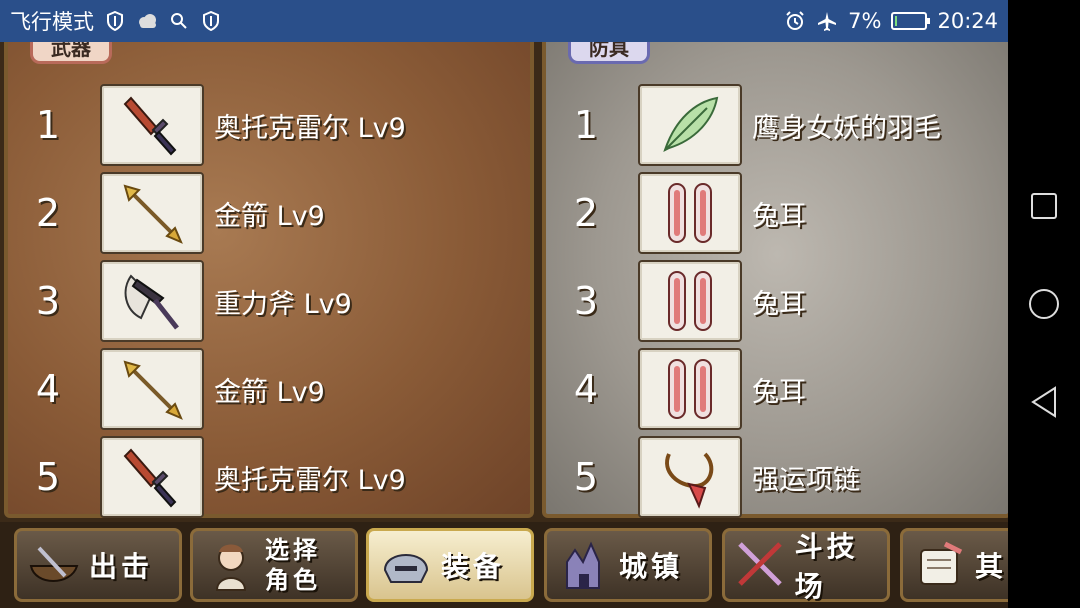 Image resolution: width=1080 pixels, height=608 pixels. I want to click on armor-slot-5: 5 强运项链, so click(712, 477).